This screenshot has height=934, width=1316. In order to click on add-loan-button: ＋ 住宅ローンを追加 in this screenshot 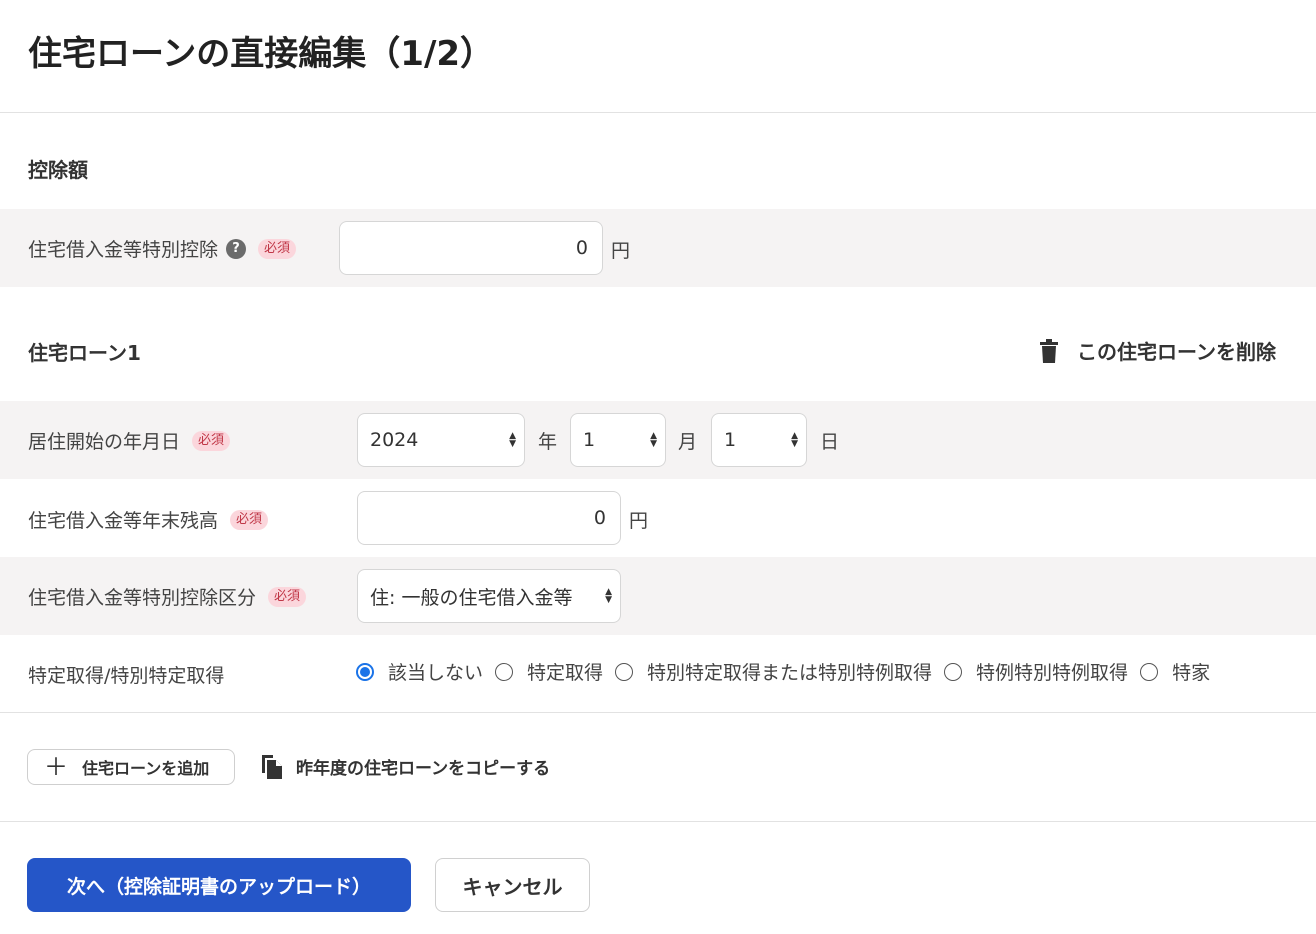, I will do `click(131, 767)`.